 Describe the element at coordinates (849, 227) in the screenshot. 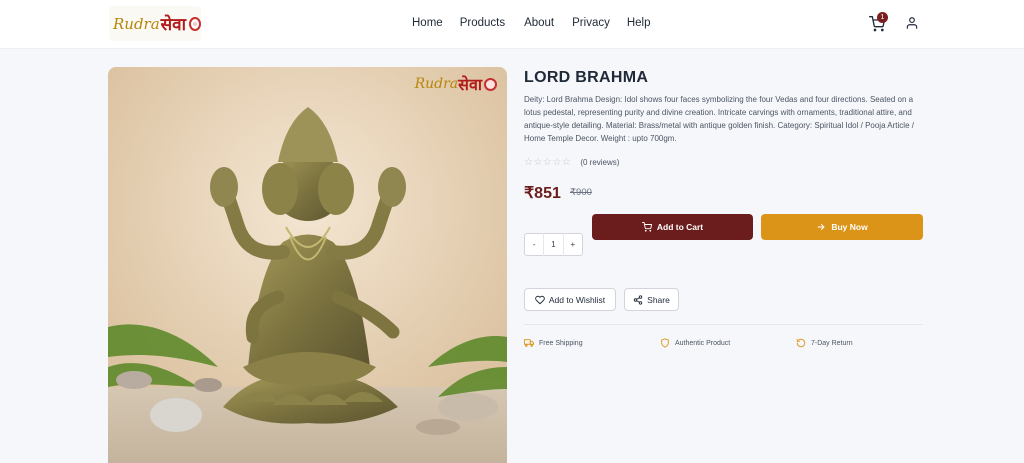

I see `buy-now-label: Buy Now` at that location.